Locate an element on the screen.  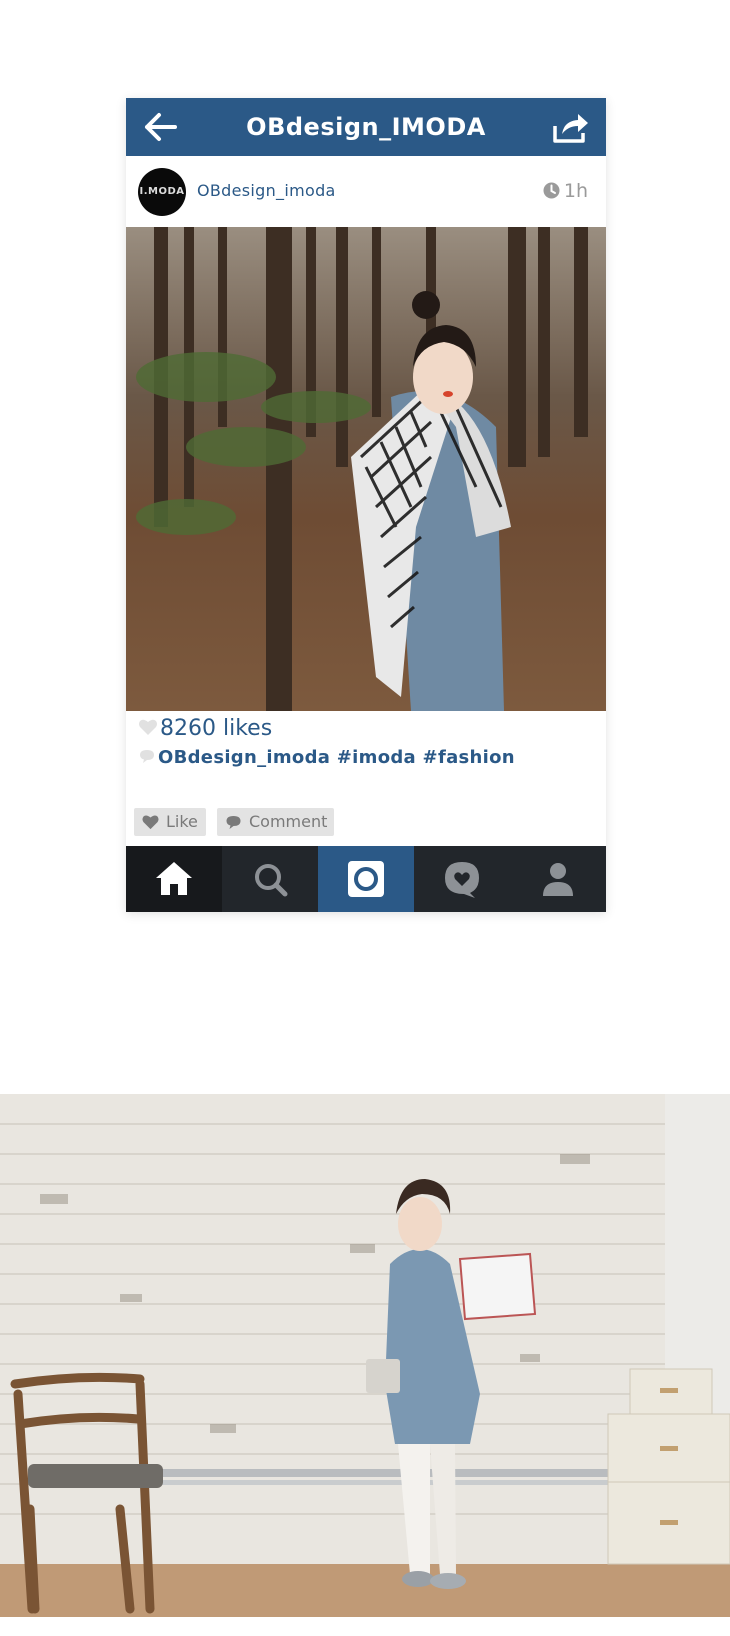
username-link: OBdesign_imoda is located at coordinates (266, 191).